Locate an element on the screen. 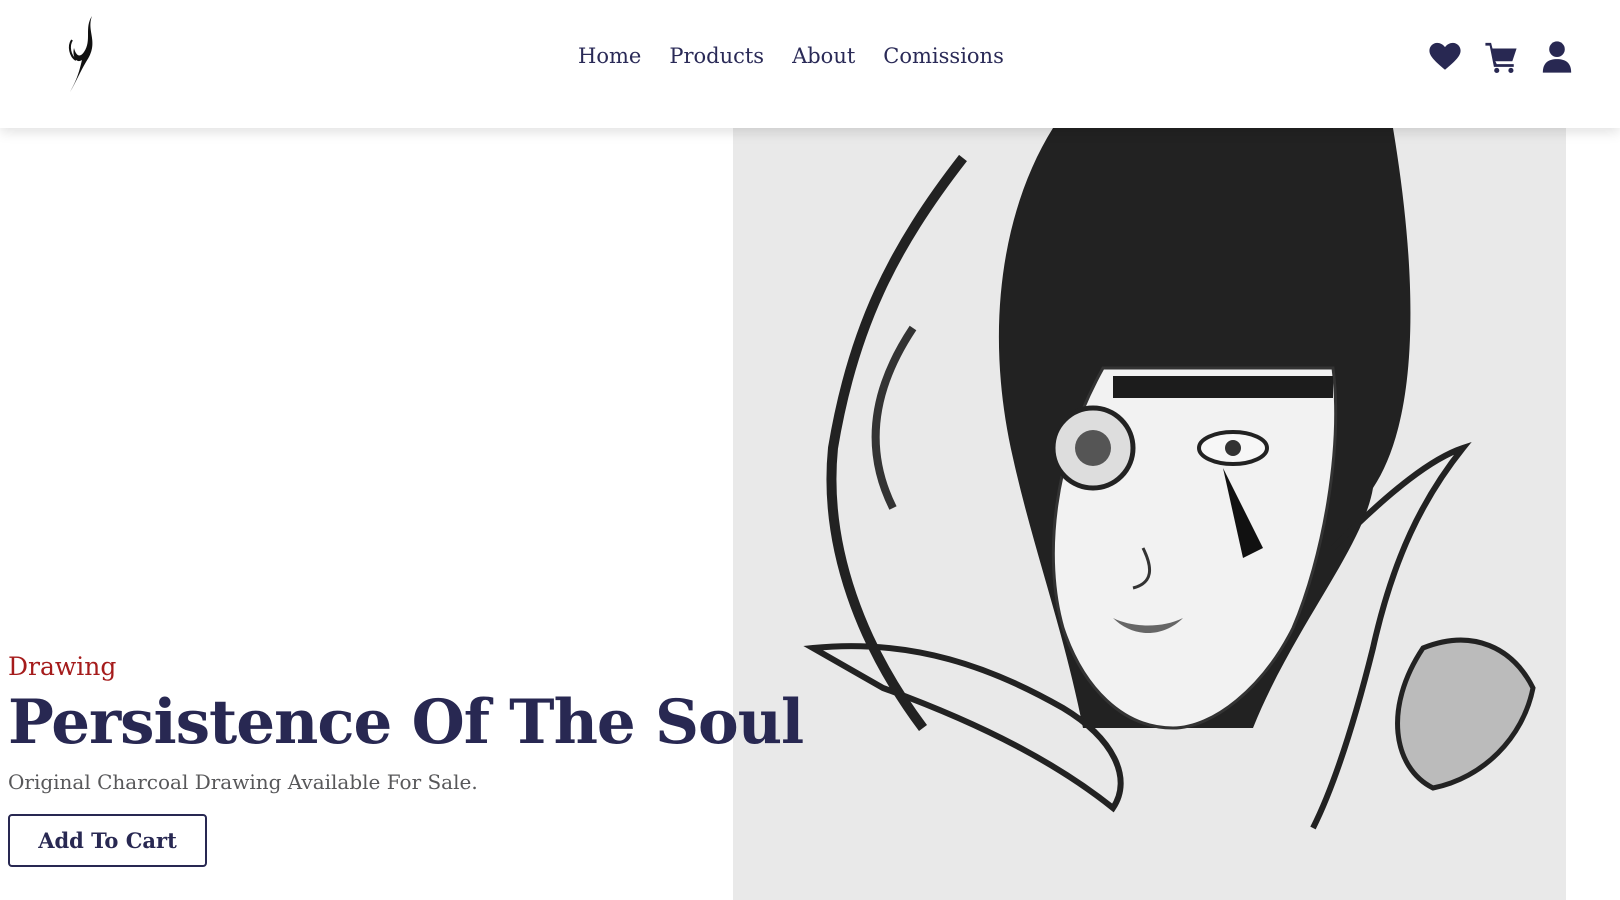  cart-icon is located at coordinates (1501, 57).